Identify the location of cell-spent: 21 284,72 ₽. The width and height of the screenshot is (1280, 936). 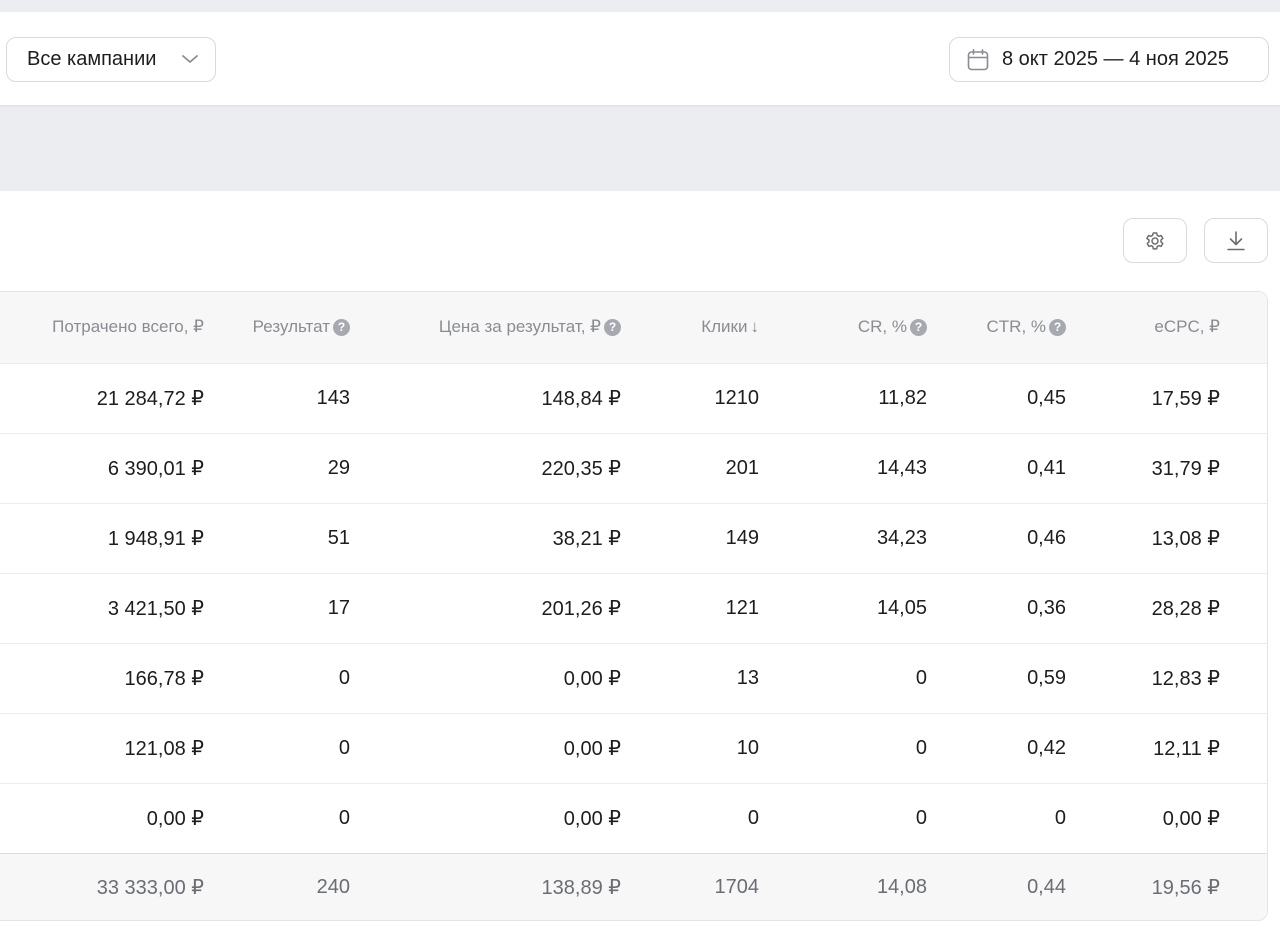
(150, 398).